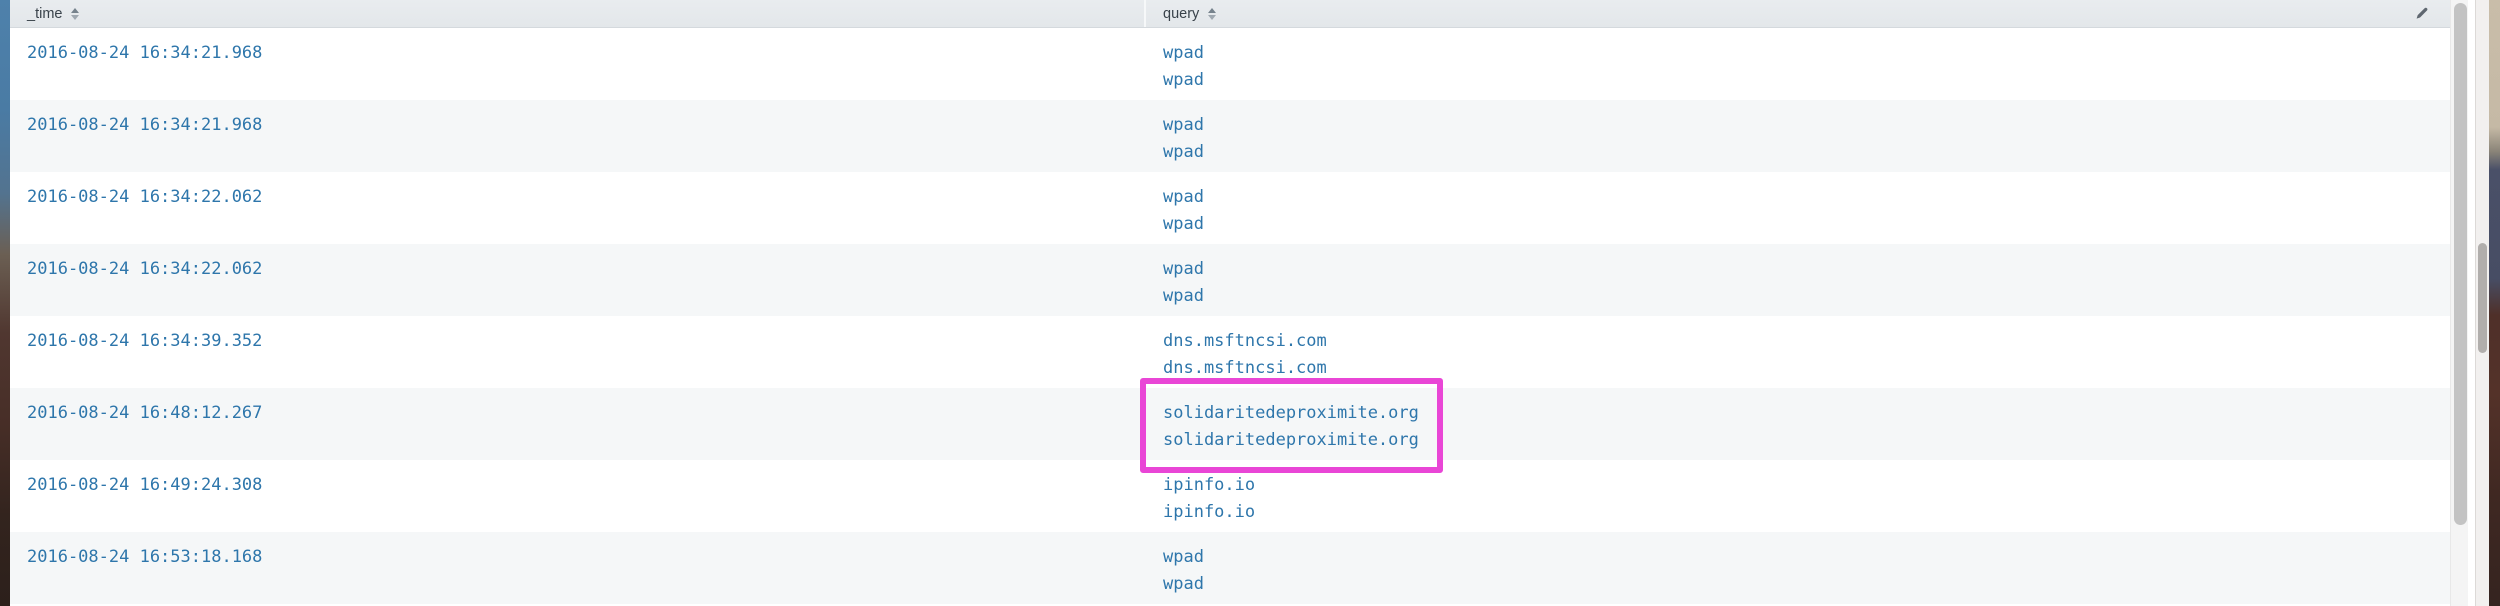 This screenshot has width=2500, height=606. Describe the element at coordinates (144, 485) in the screenshot. I see `time-value: 2016-08-24 16:49:24.308` at that location.